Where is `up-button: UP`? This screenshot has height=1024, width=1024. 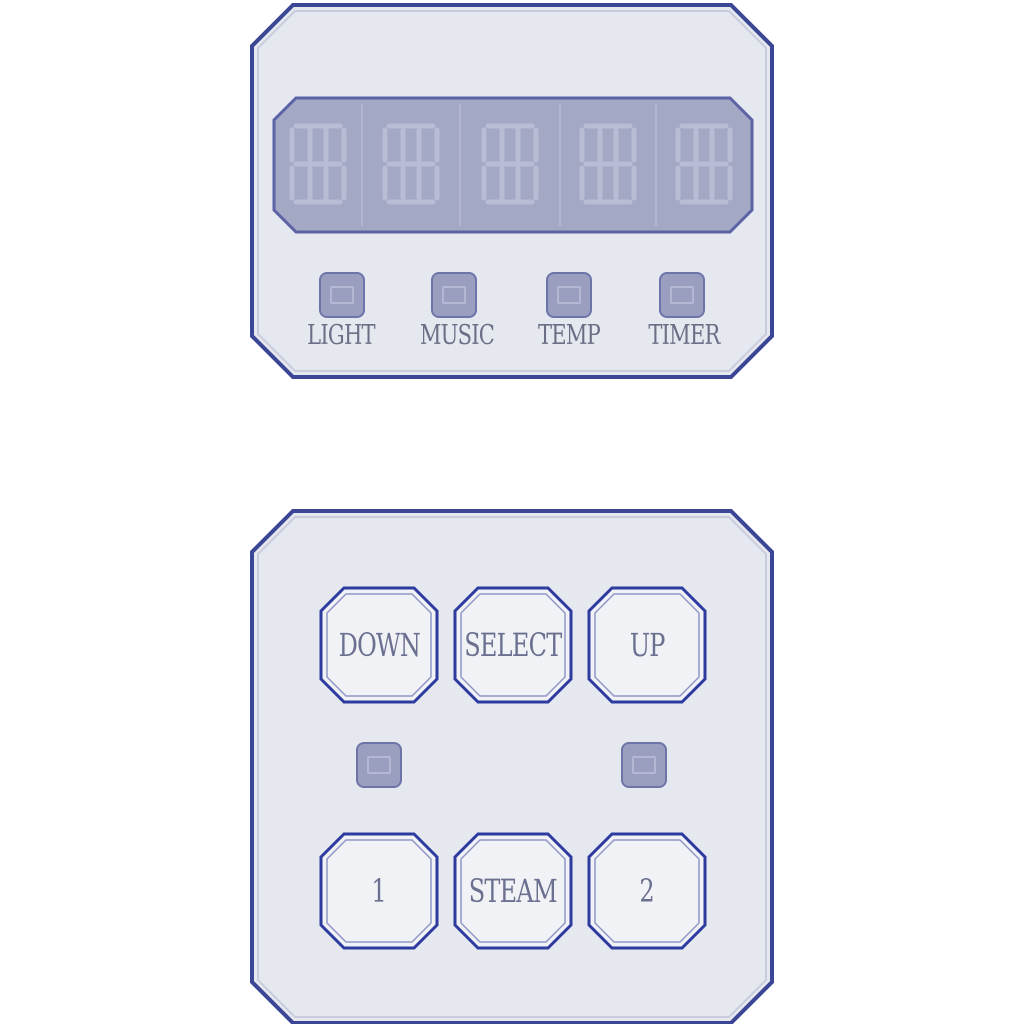 up-button: UP is located at coordinates (647, 645).